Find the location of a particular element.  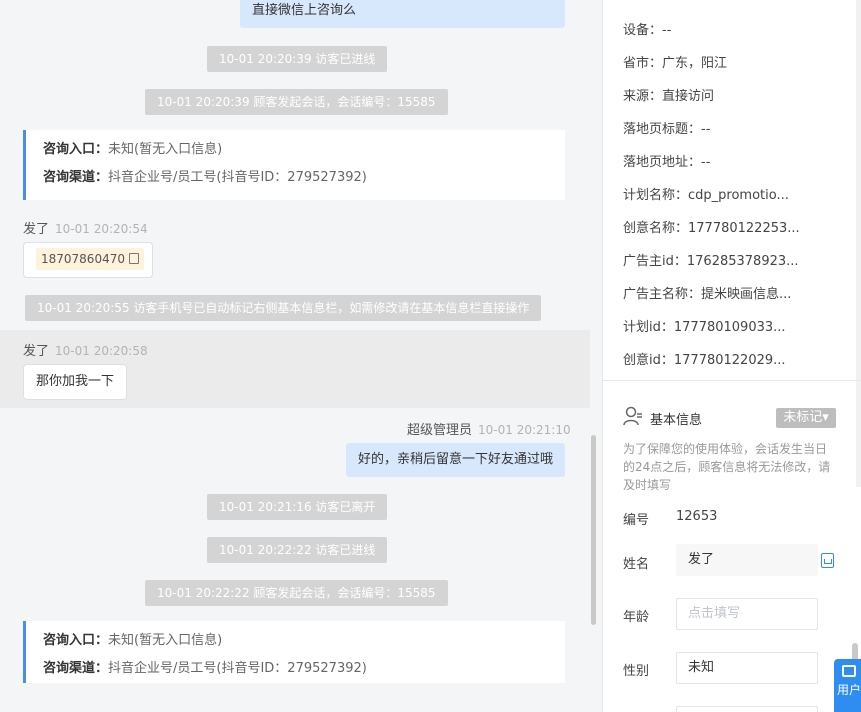

name-label: 姓名 is located at coordinates (636, 564).